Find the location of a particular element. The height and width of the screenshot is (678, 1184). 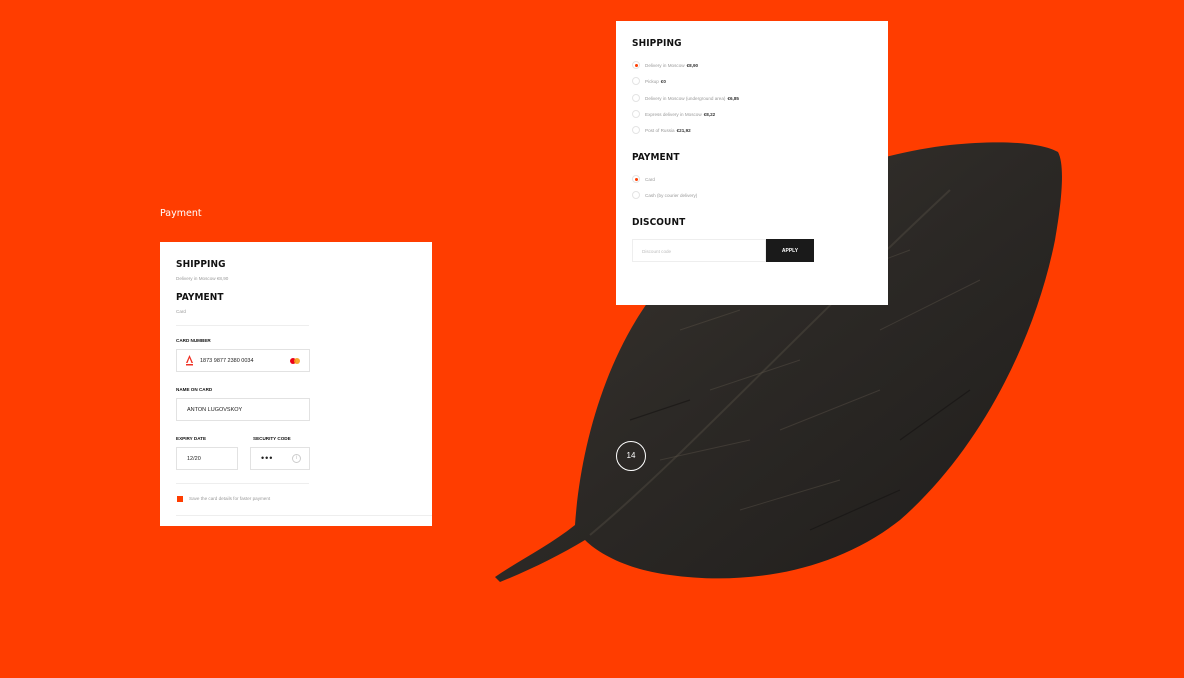

payment-summary: Card is located at coordinates (181, 311).